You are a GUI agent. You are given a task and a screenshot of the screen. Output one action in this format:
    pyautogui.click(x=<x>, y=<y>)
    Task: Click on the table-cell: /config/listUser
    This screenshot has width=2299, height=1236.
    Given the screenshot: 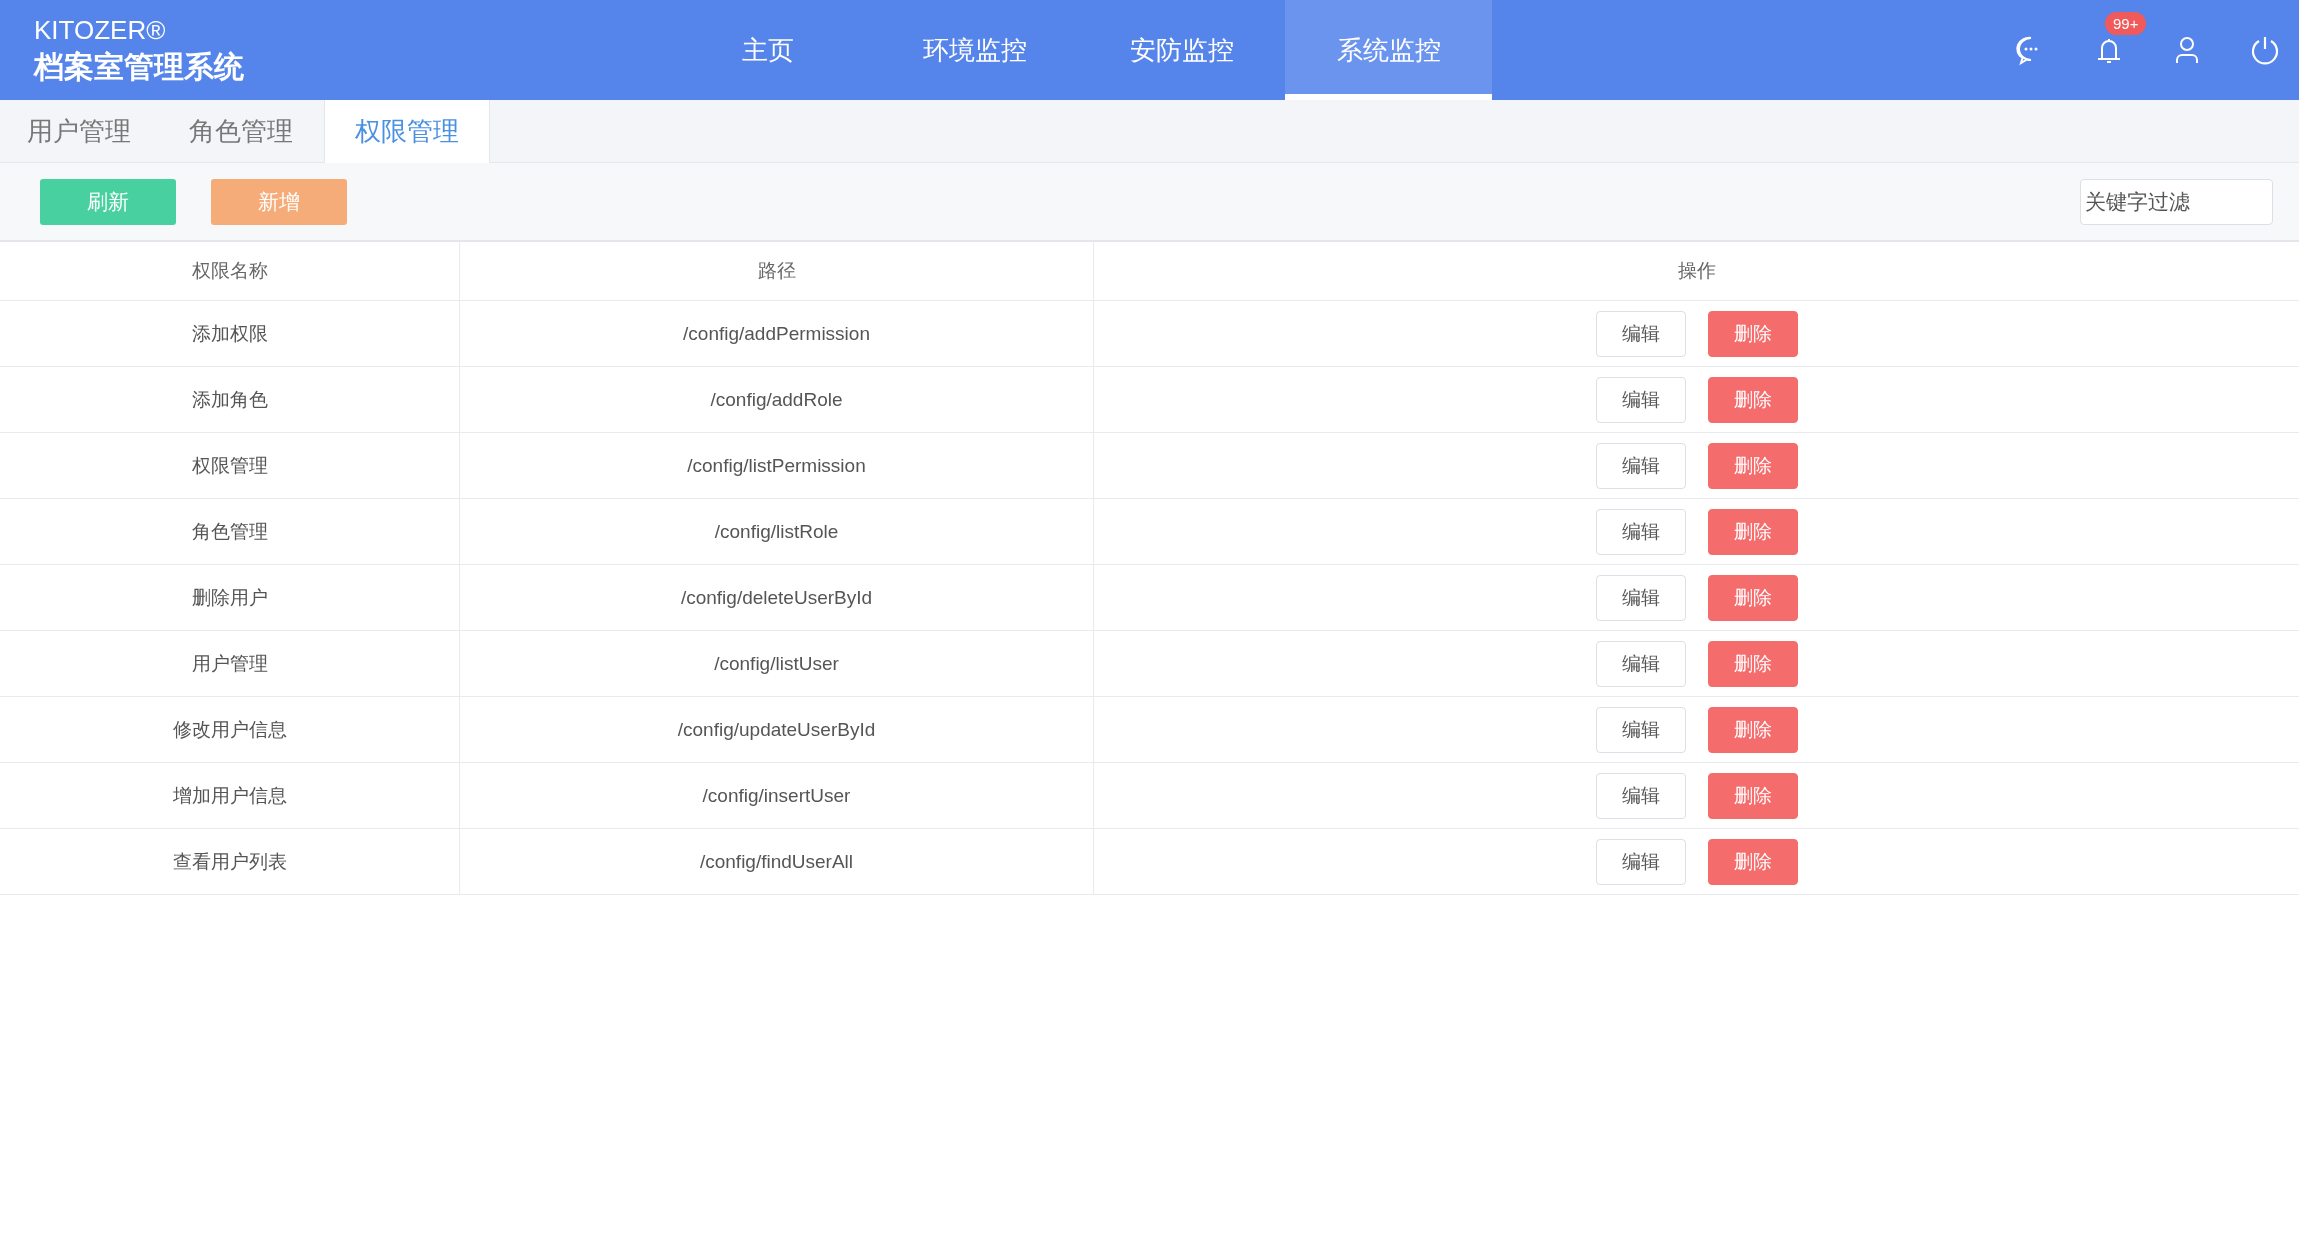 What is the action you would take?
    pyautogui.click(x=776, y=663)
    